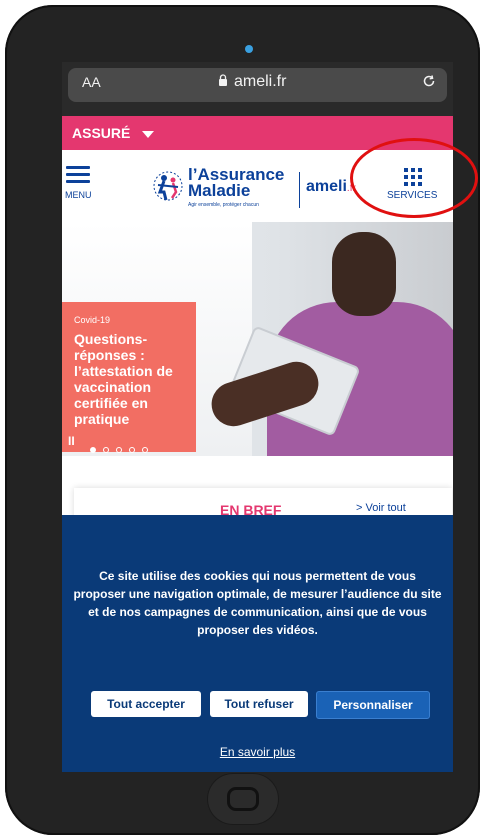 This screenshot has width=485, height=840. Describe the element at coordinates (223, 82) in the screenshot. I see `lock-icon` at that location.